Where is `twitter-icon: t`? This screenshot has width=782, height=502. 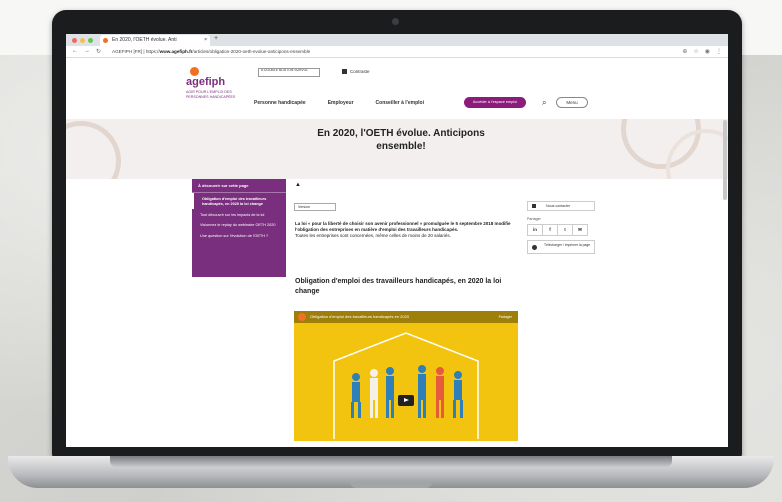
twitter-icon: t is located at coordinates (565, 230).